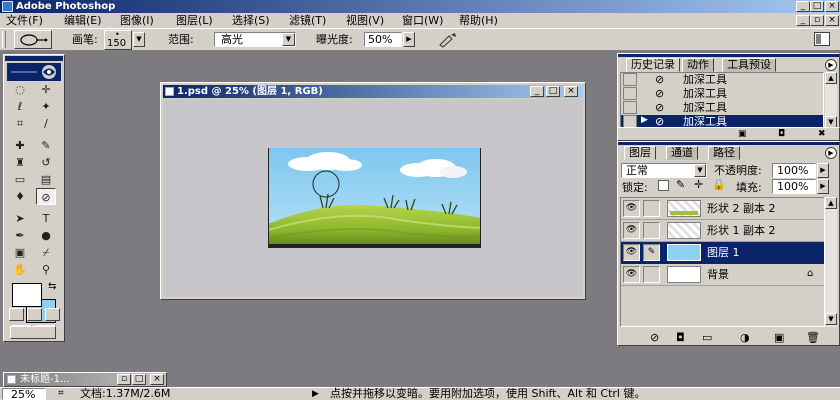 The image size is (840, 400). I want to click on menu-select: 选择(S), so click(251, 20).